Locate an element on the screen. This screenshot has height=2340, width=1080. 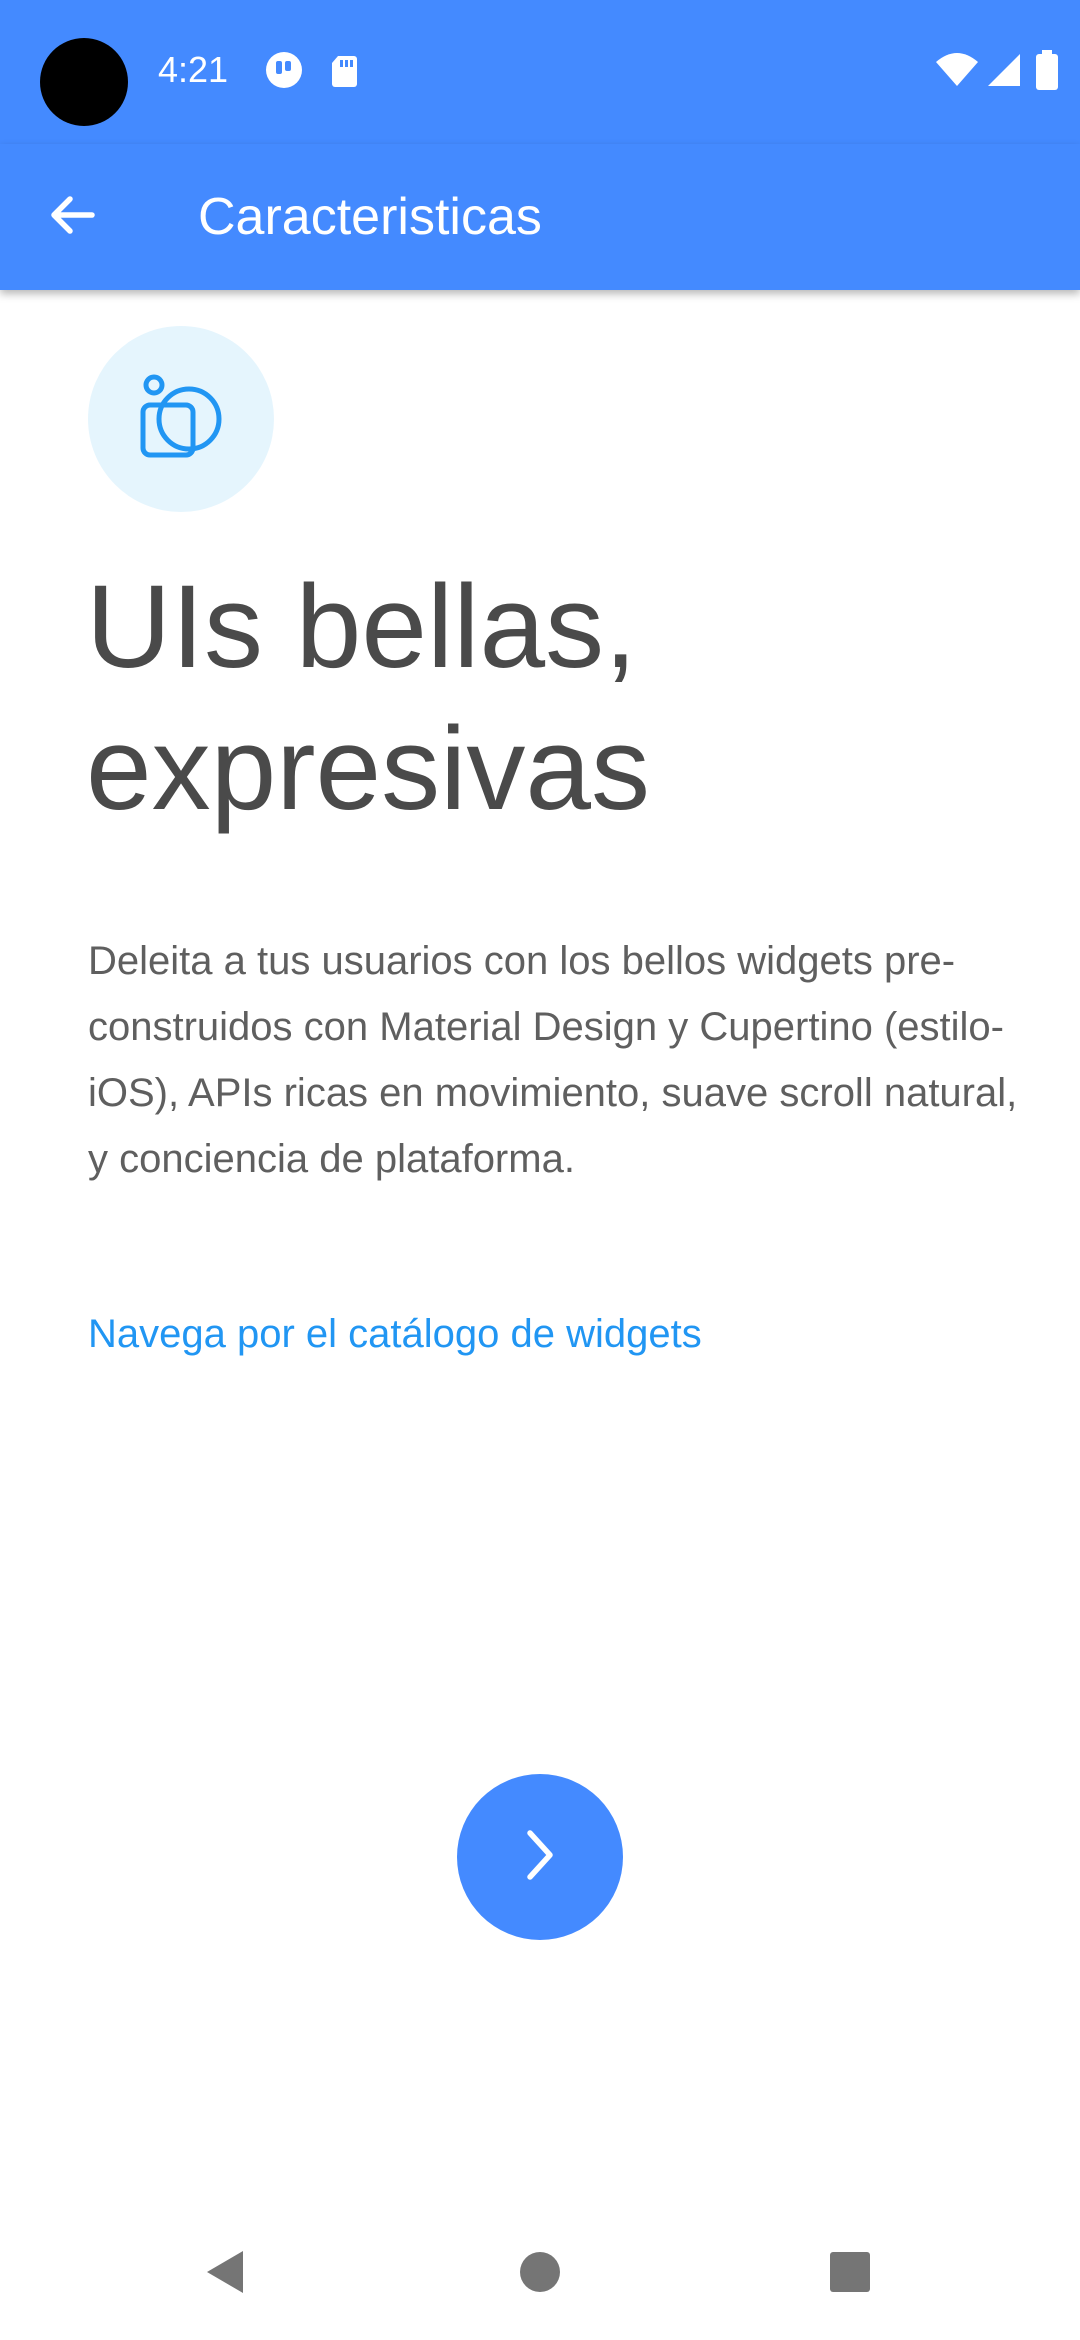
nav-recents-icon is located at coordinates (850, 2274).